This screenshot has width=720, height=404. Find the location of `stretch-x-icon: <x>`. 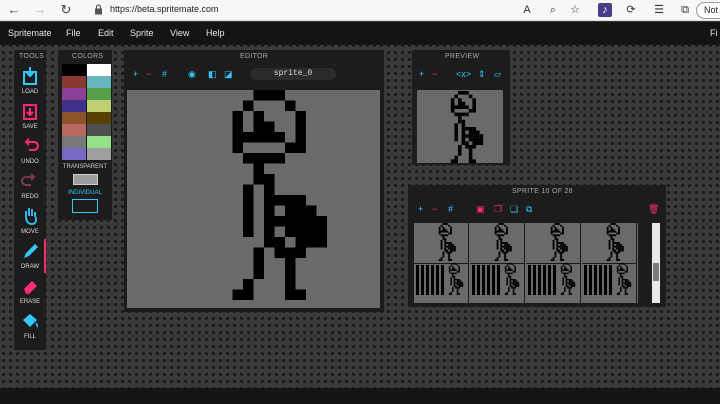

stretch-x-icon: <x> is located at coordinates (463, 74).